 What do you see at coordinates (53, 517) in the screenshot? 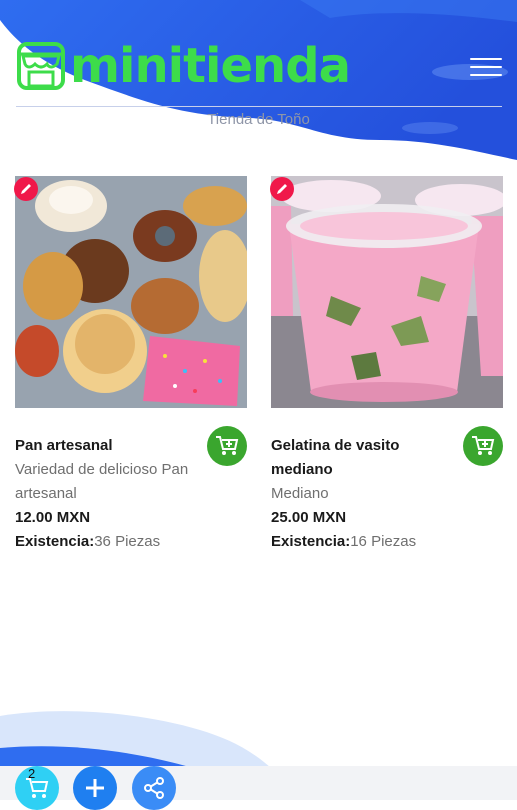
I see `product-price: 12.00 MXN` at bounding box center [53, 517].